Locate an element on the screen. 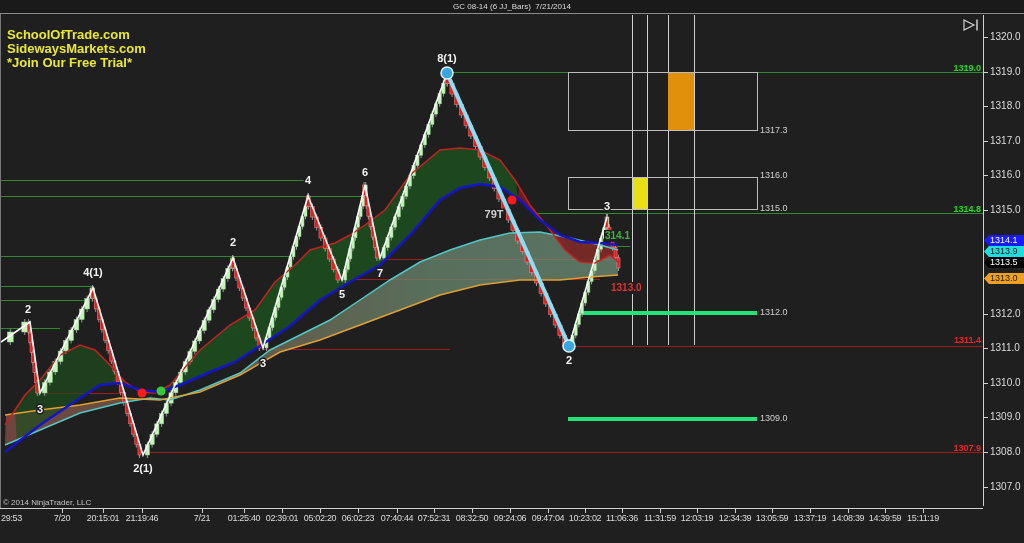  price-axis-label: 1308.0 is located at coordinates (1005, 452).